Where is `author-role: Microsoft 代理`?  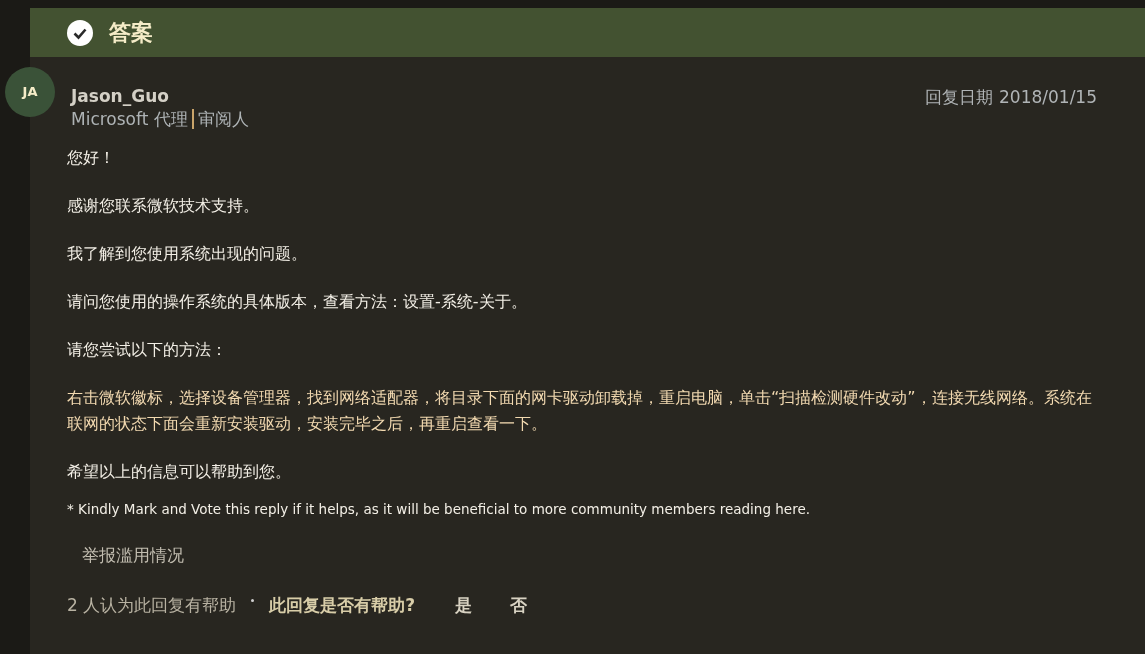
author-role: Microsoft 代理 is located at coordinates (129, 119).